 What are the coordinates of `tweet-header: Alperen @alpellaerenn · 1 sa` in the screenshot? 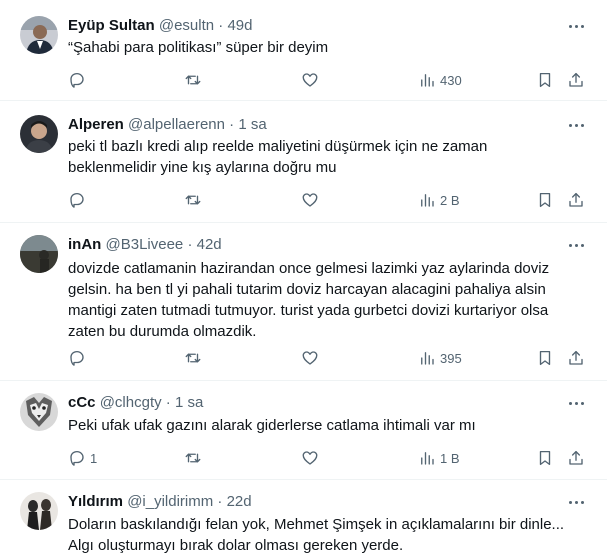 It's located at (167, 125).